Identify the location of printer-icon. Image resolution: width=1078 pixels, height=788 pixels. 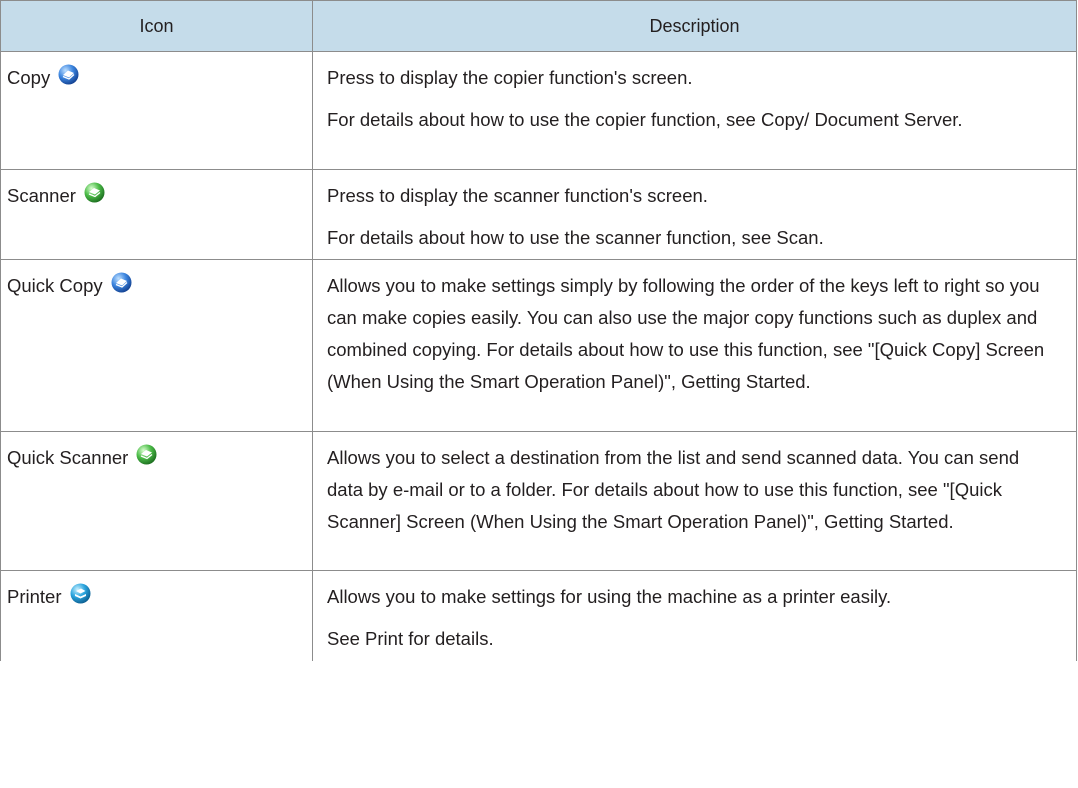
(80, 593).